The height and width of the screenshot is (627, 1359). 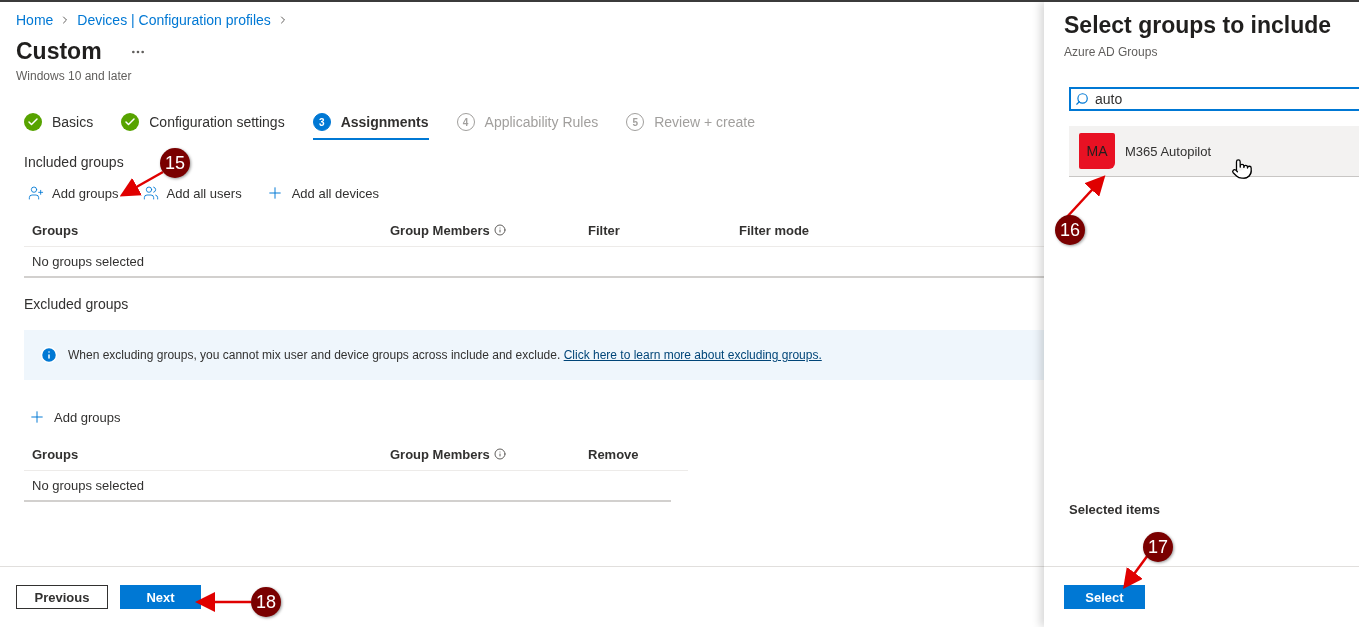 What do you see at coordinates (1242, 169) in the screenshot?
I see `hand-cursor-icon` at bounding box center [1242, 169].